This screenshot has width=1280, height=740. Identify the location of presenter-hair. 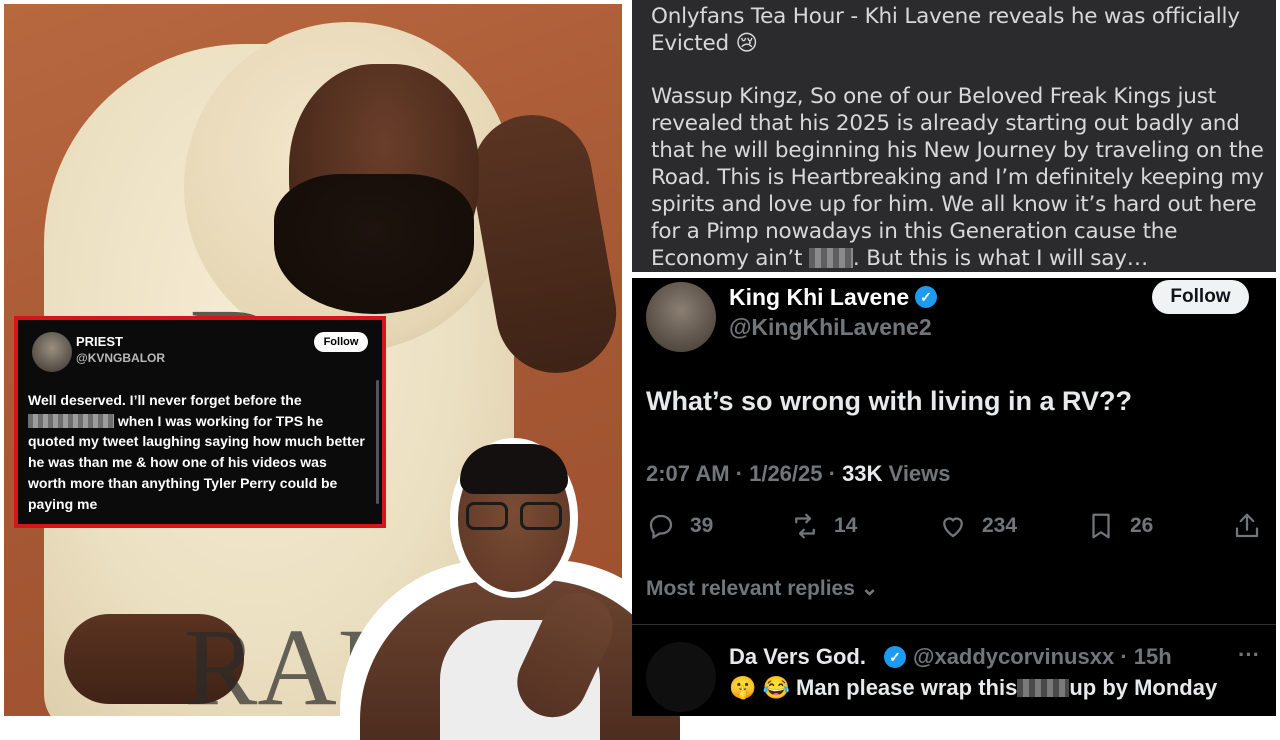
(514, 469).